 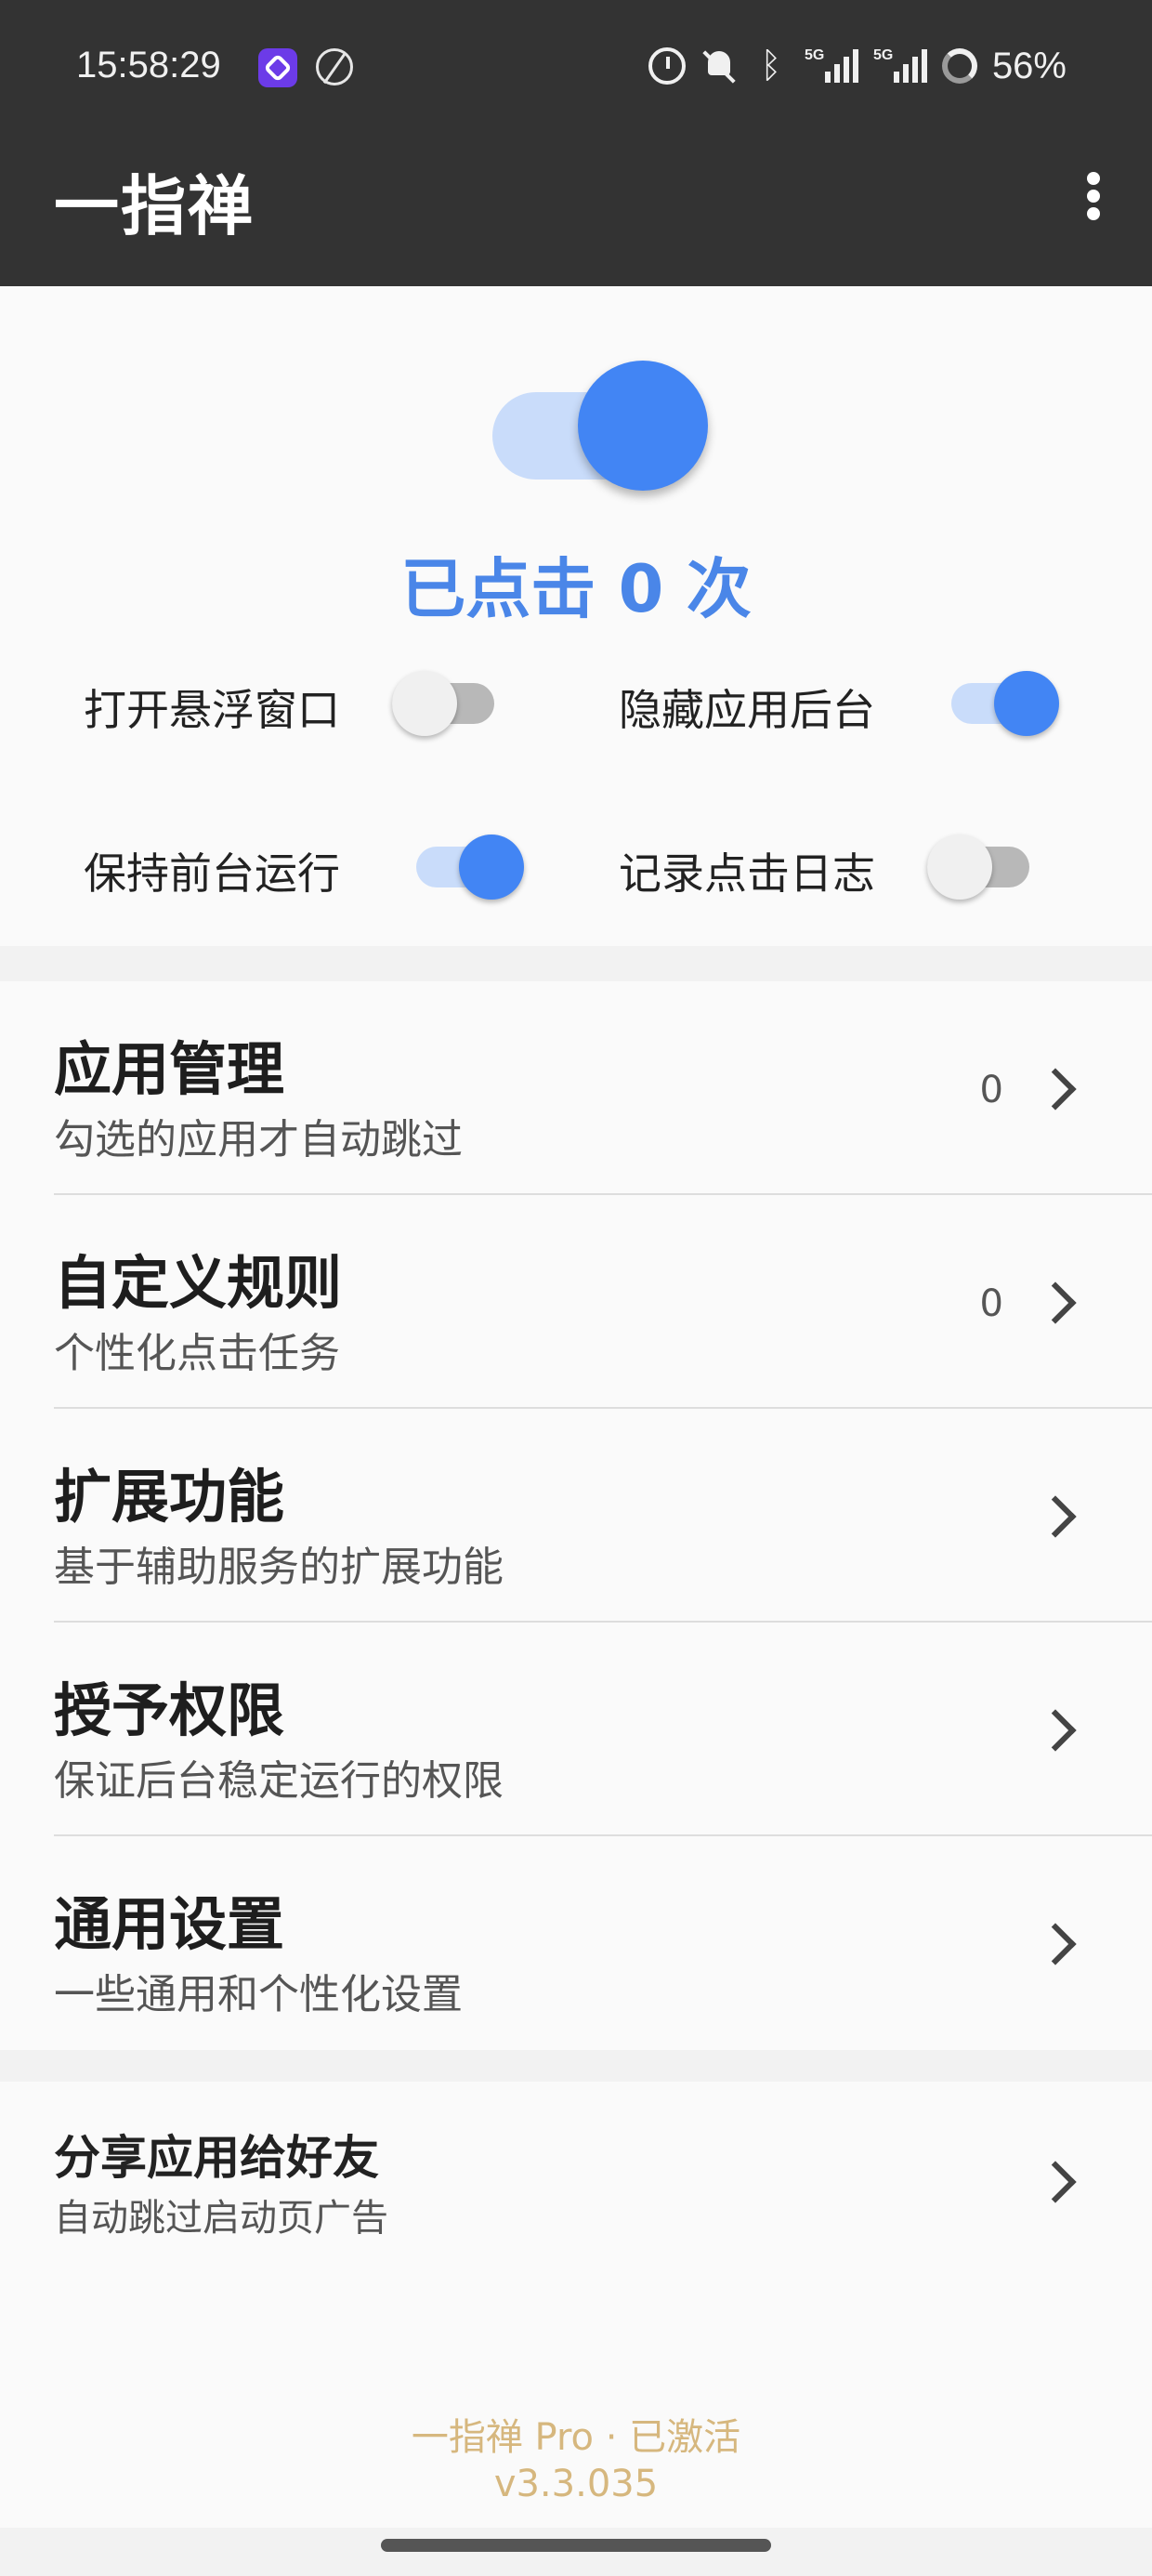 I want to click on app-notification-icon, so click(x=277, y=67).